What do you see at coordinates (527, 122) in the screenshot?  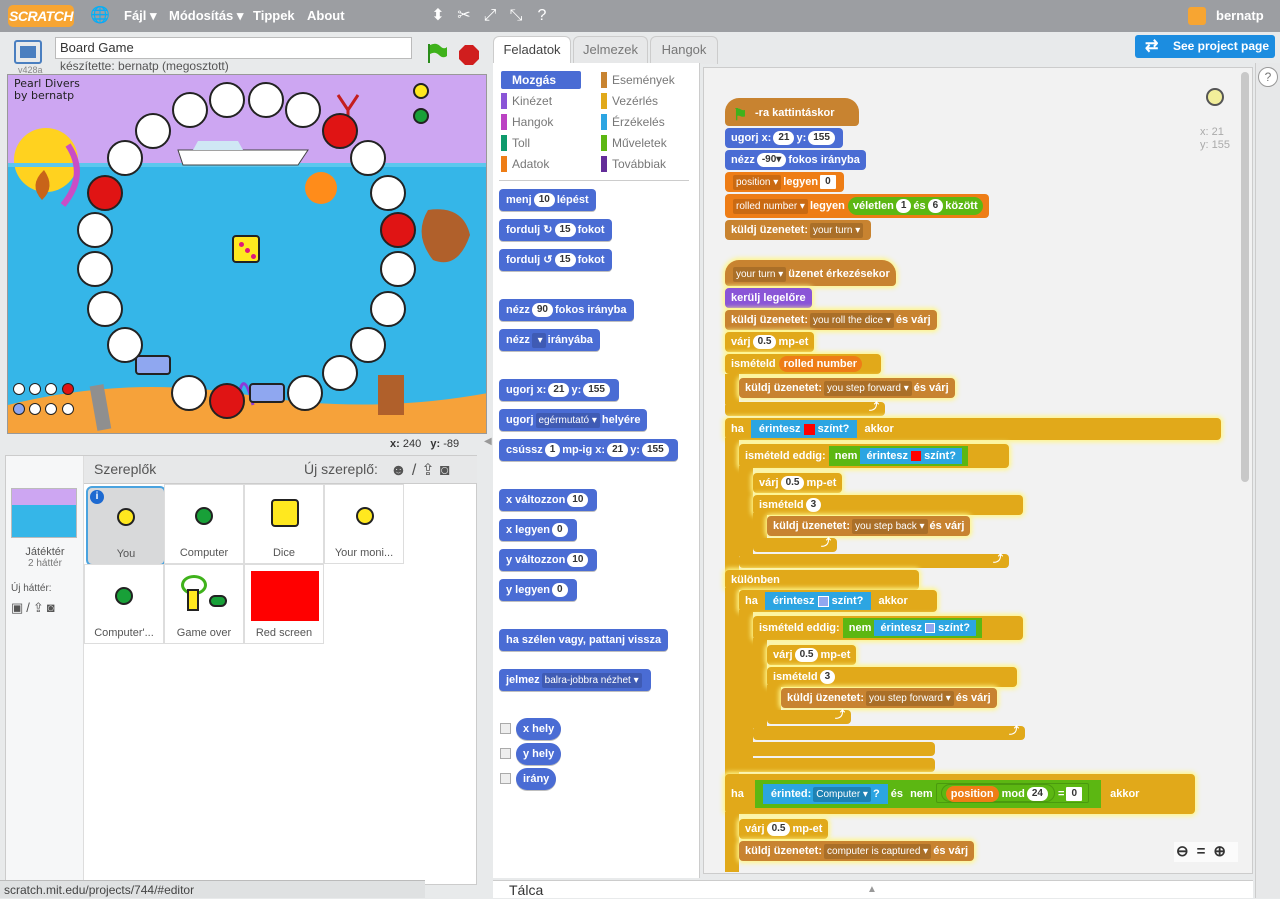 I see `category-sound: Hangok` at bounding box center [527, 122].